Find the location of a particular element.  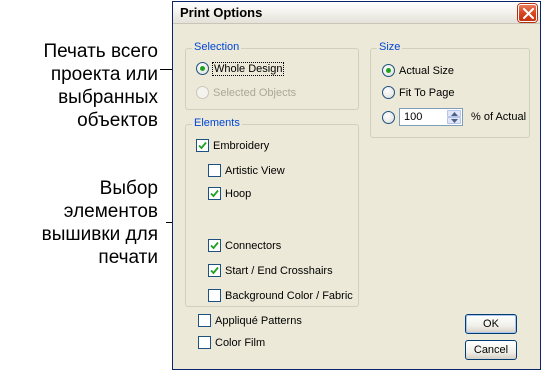

arrow-up-icon is located at coordinates (454, 114).